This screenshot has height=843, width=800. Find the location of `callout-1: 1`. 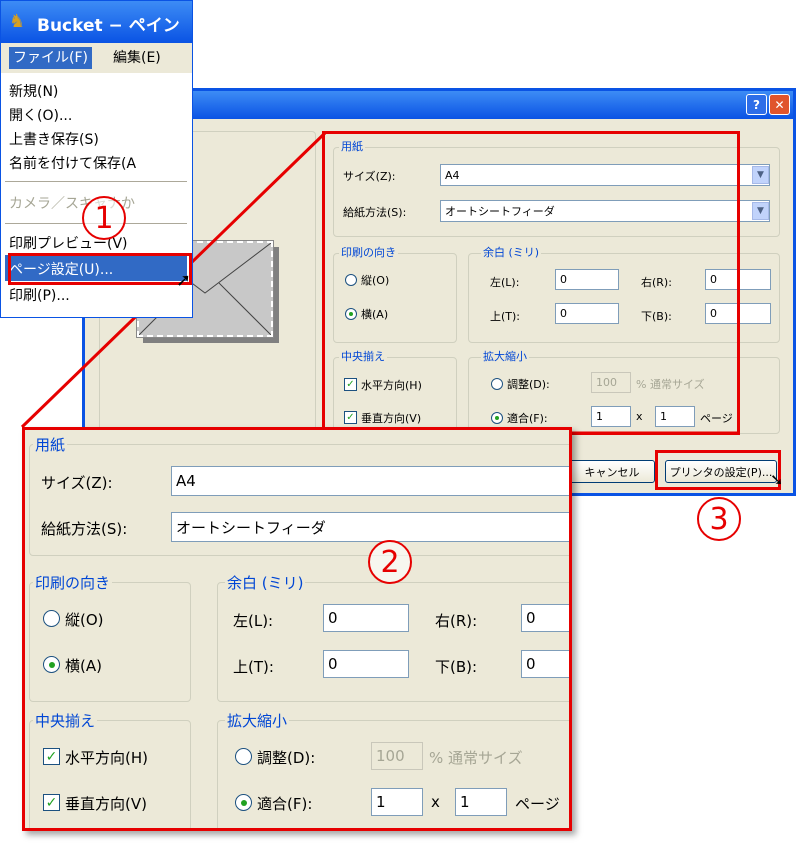

callout-1: 1 is located at coordinates (104, 218).